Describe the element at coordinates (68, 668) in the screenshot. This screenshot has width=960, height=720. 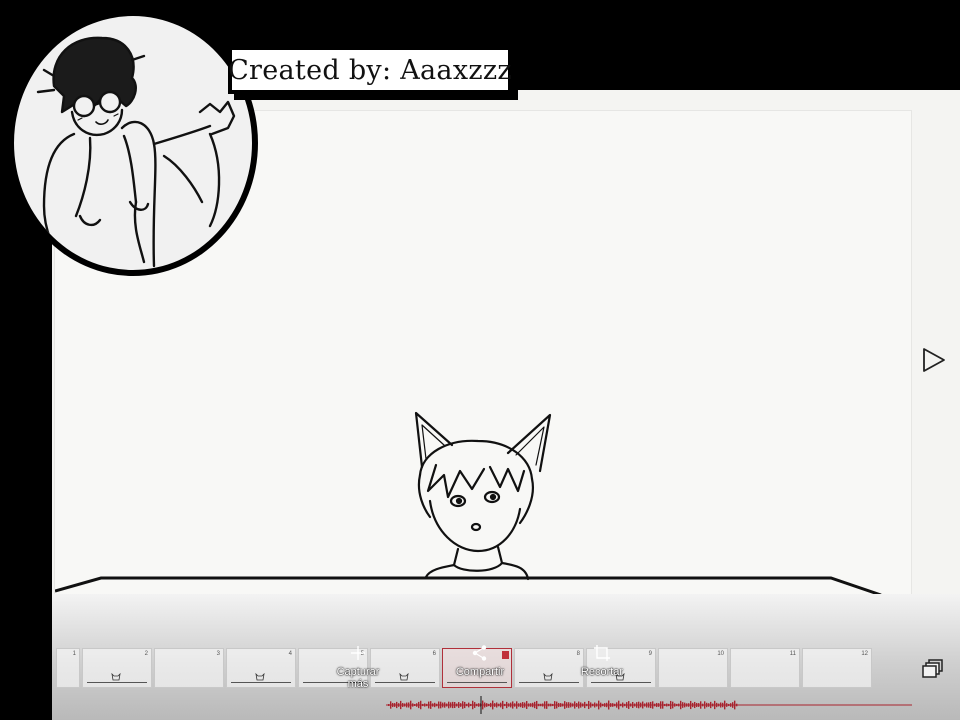
I see `timeline-frame: 1` at that location.